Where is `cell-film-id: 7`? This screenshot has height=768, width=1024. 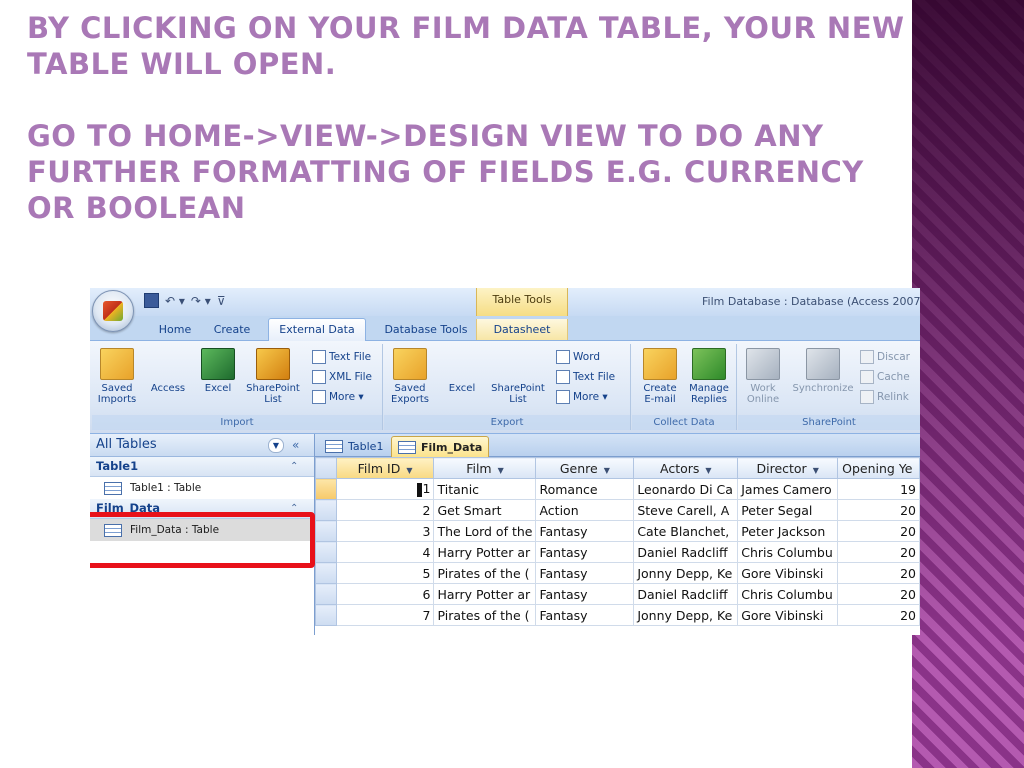 cell-film-id: 7 is located at coordinates (385, 615).